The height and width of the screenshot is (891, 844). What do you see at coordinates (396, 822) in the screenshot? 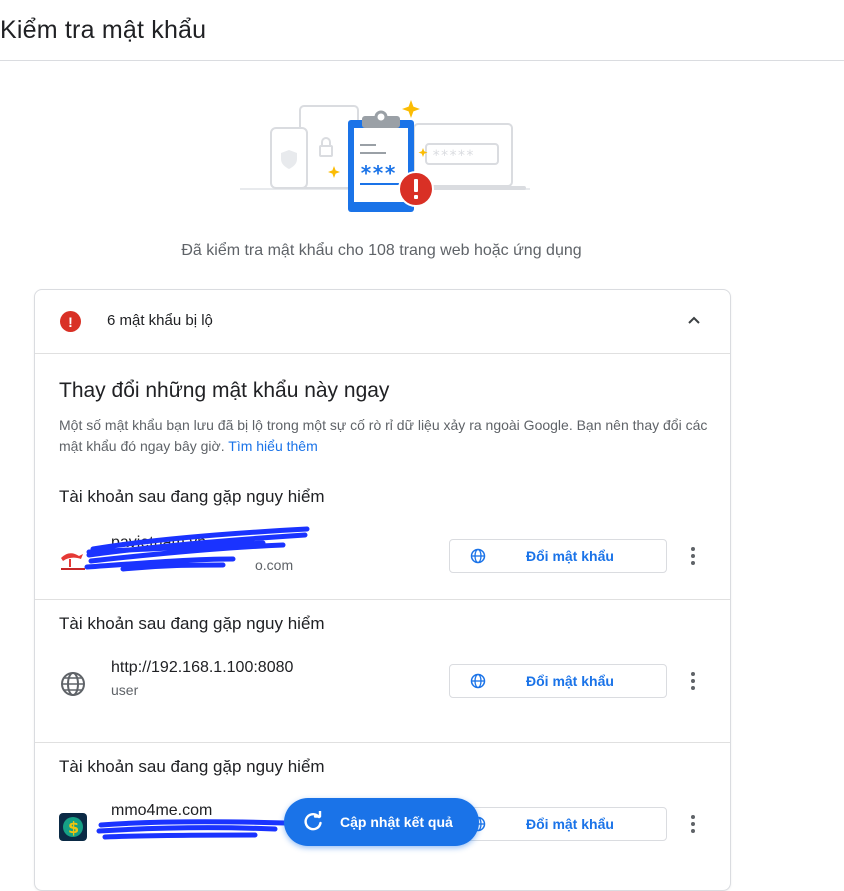
I see `refresh-results-label: Cập nhật kết quả` at bounding box center [396, 822].